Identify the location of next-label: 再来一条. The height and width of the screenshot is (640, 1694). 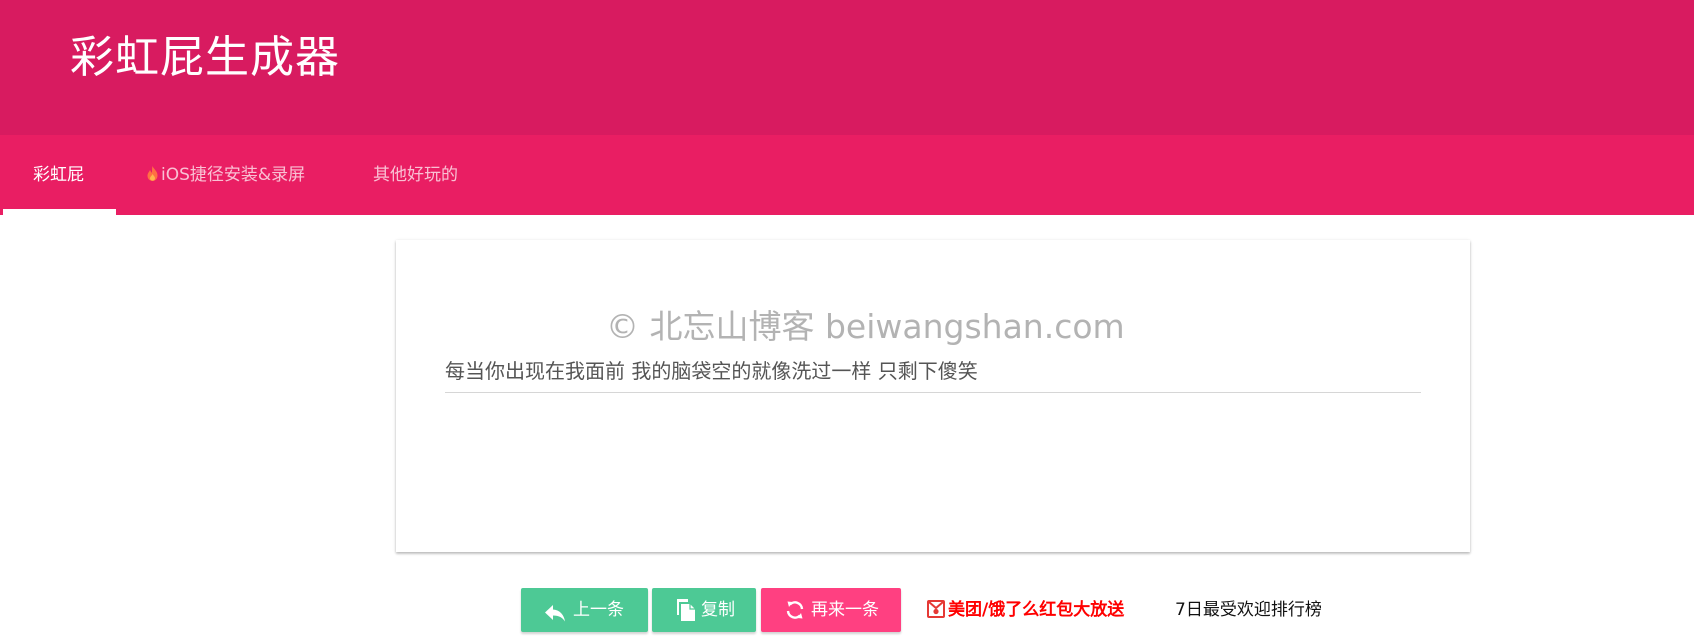
(845, 610).